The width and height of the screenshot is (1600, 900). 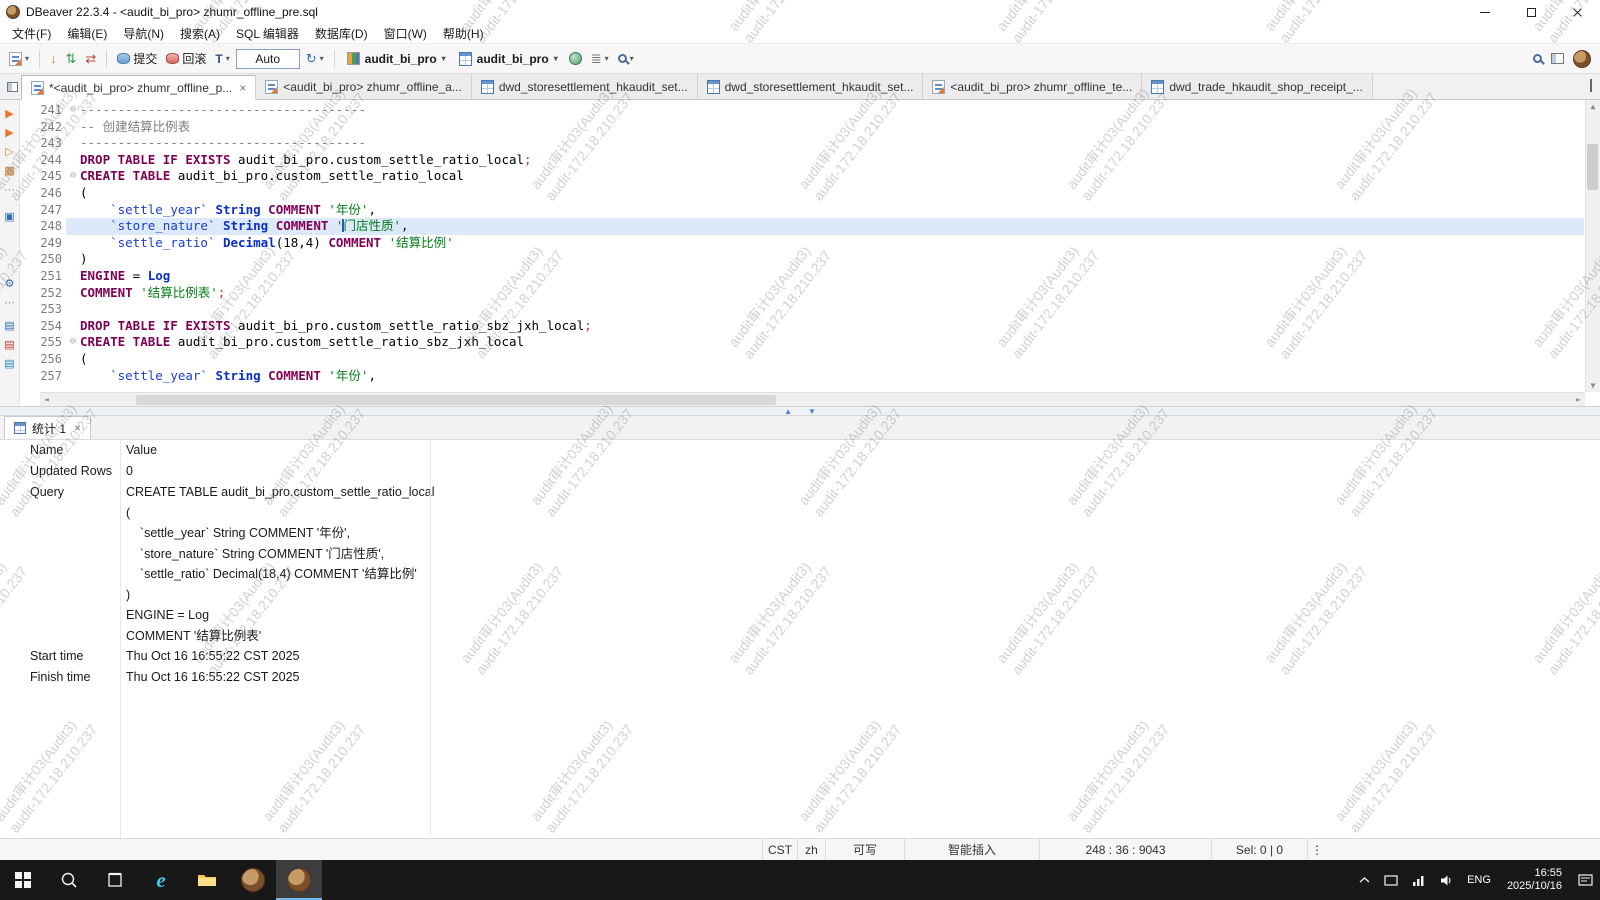 I want to click on tray-expand-button, so click(x=1364, y=880).